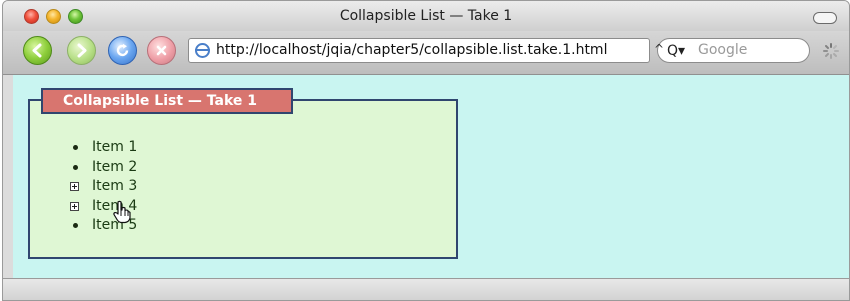 This screenshot has height=301, width=850. What do you see at coordinates (202, 50) in the screenshot?
I see `globe-icon` at bounding box center [202, 50].